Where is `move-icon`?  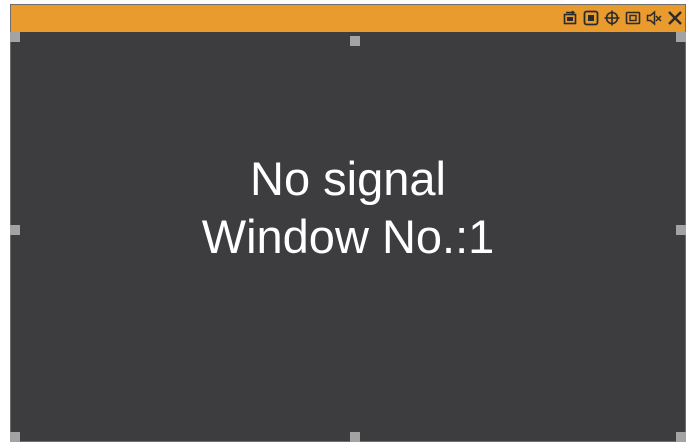
move-icon is located at coordinates (611, 18).